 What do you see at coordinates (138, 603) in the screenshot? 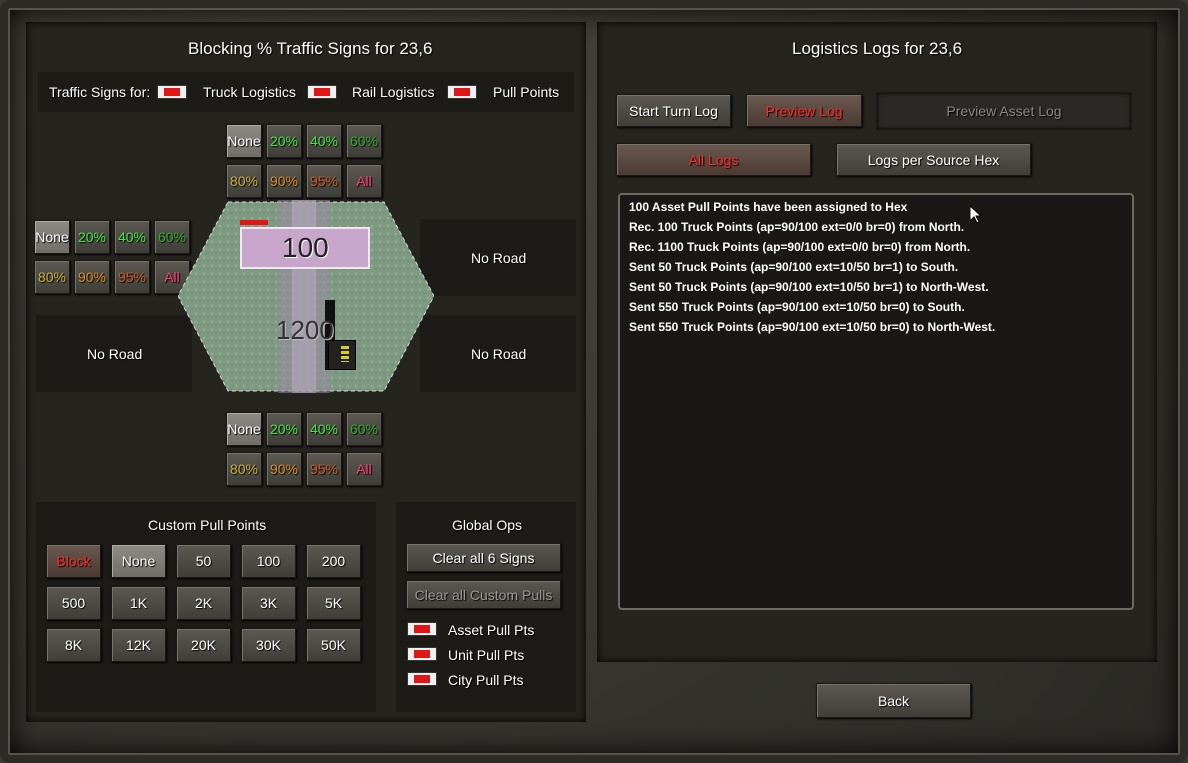
I see `pull-1k-button: 1K` at bounding box center [138, 603].